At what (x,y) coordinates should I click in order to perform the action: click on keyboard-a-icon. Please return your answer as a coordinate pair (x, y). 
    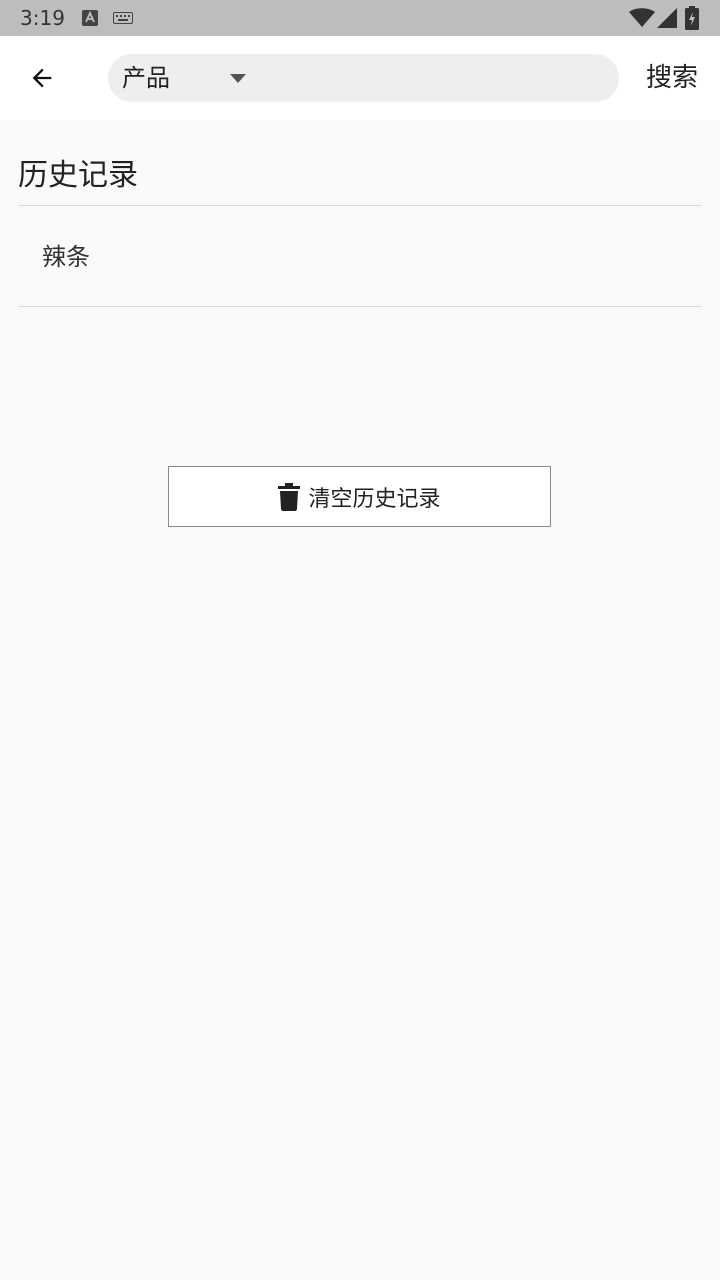
    Looking at the image, I should click on (90, 18).